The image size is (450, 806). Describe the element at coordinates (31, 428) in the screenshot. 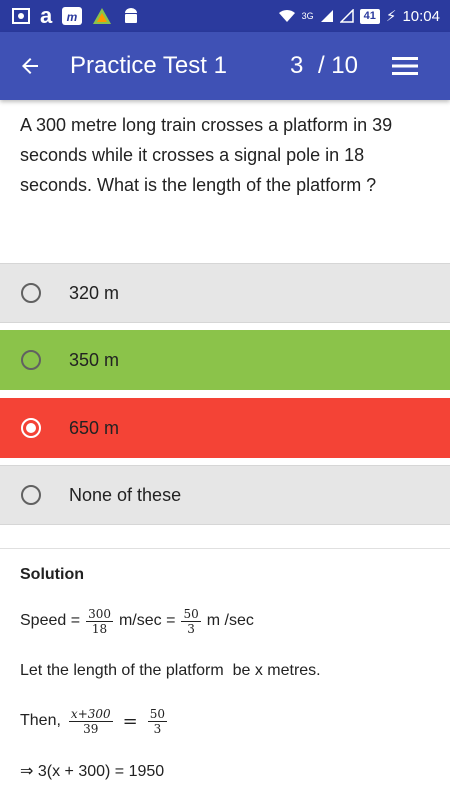

I see `radio-checked-icon` at that location.